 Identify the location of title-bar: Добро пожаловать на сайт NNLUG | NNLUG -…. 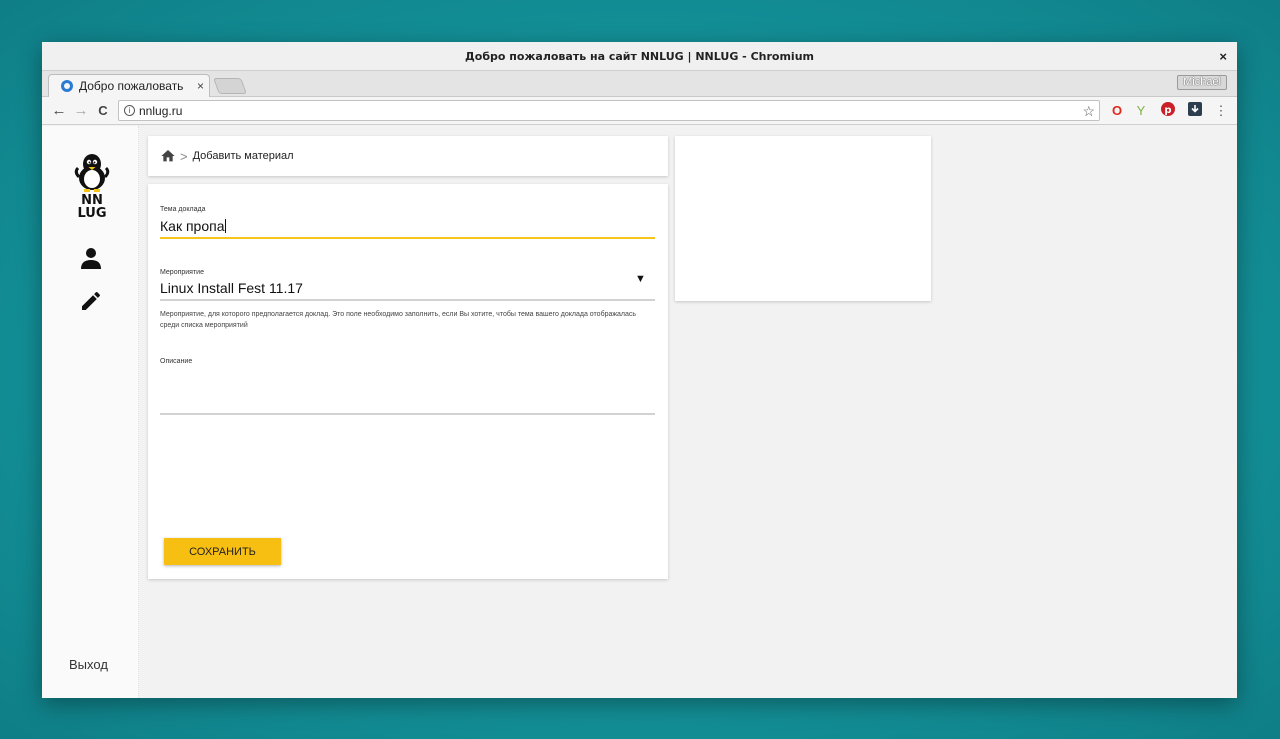
(639, 56).